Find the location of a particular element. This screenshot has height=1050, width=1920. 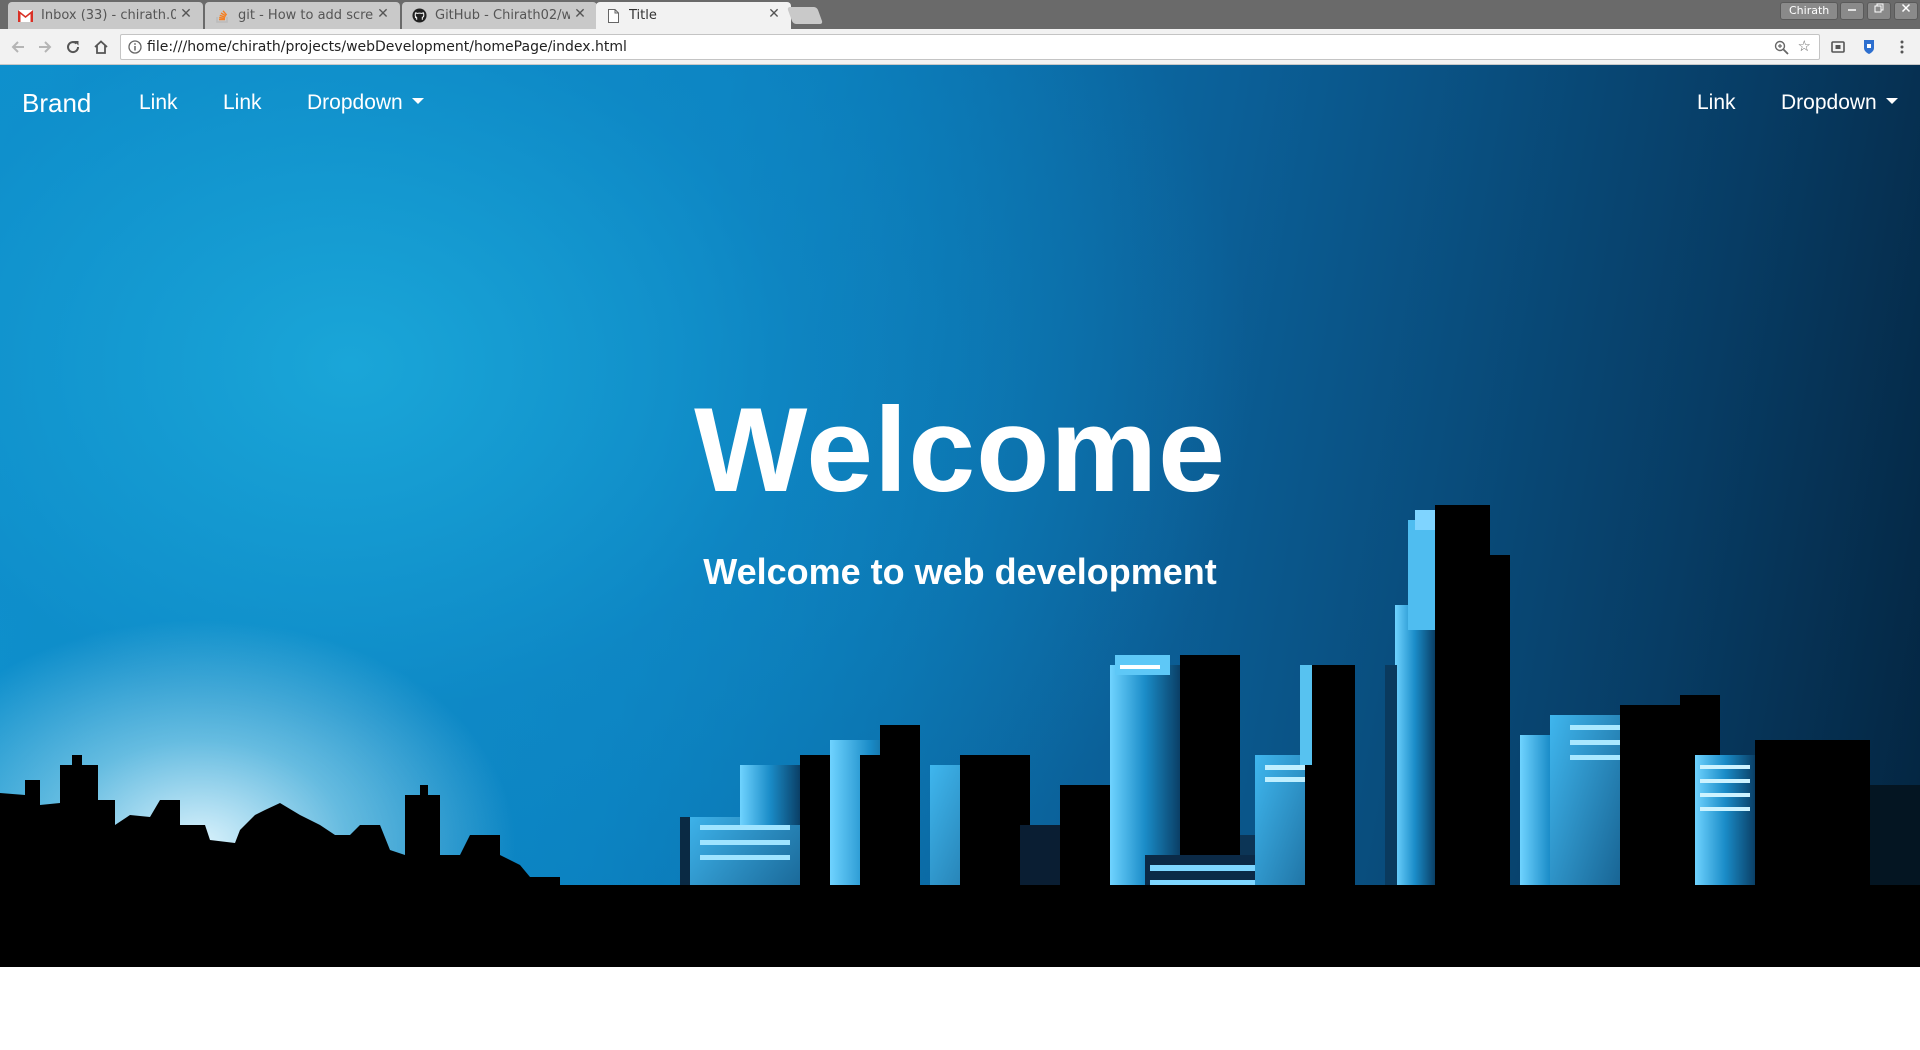

tab-title: Inbox (33) - chirath.02@ is located at coordinates (108, 15).